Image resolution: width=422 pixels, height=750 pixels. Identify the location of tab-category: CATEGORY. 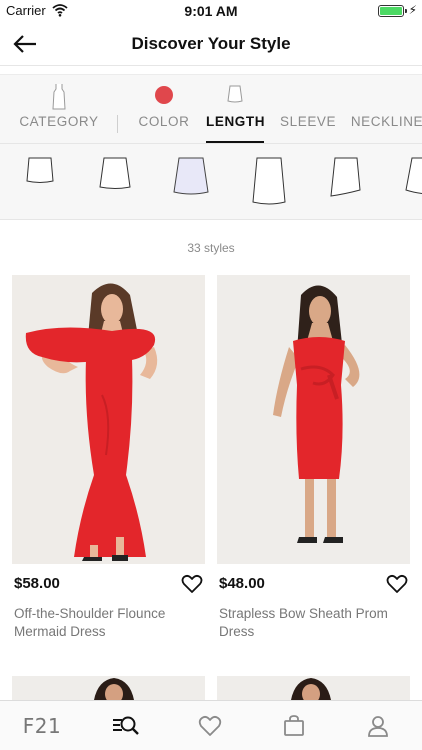
(59, 109).